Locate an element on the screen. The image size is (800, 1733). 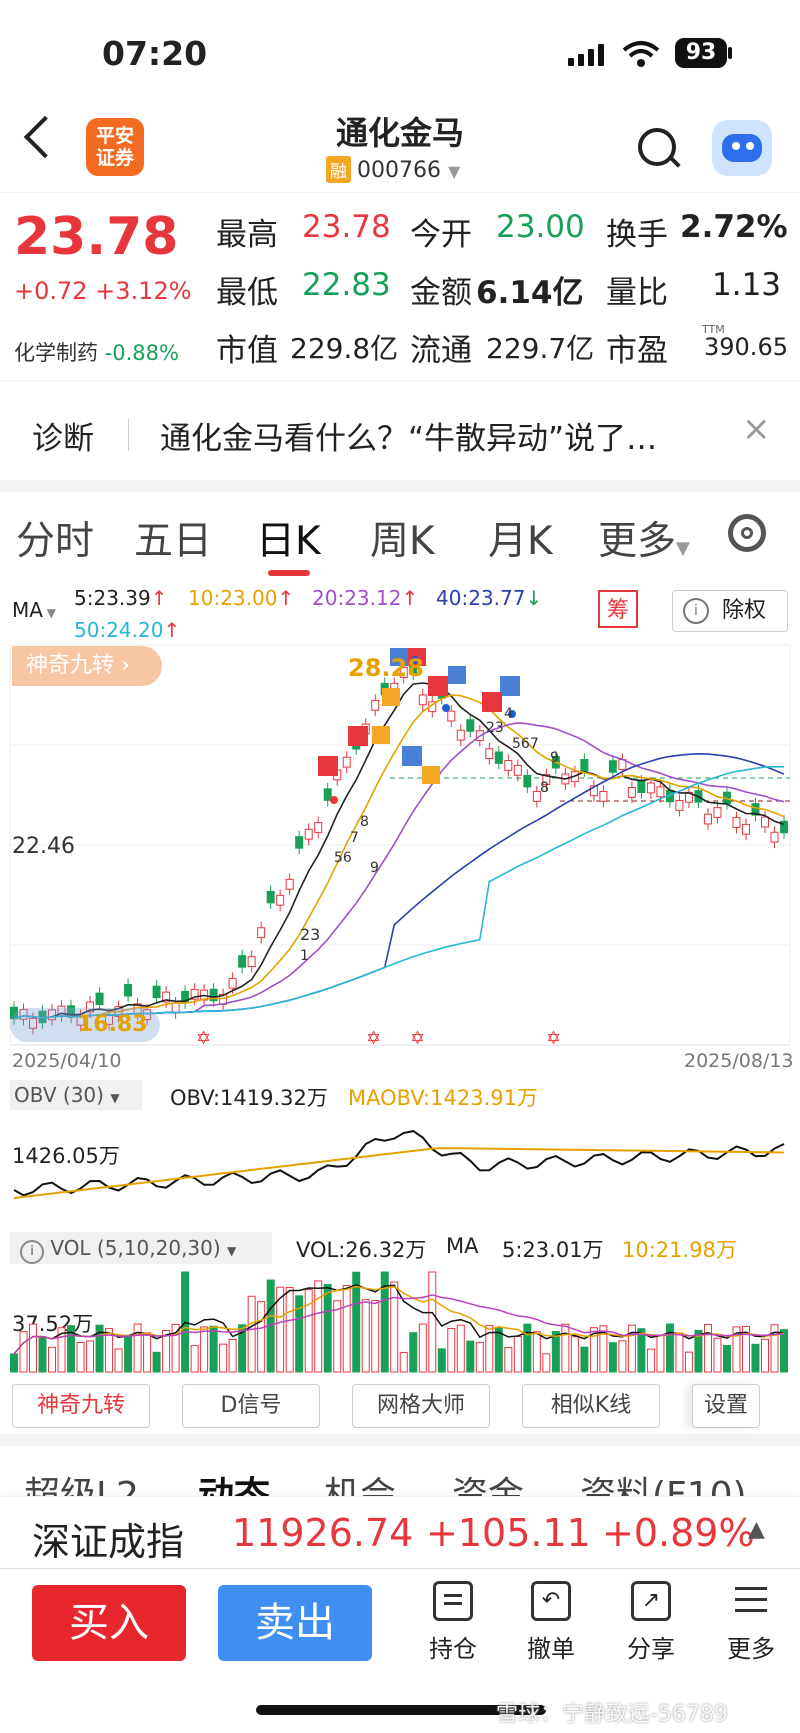
assistant-robot-icon is located at coordinates (742, 148).